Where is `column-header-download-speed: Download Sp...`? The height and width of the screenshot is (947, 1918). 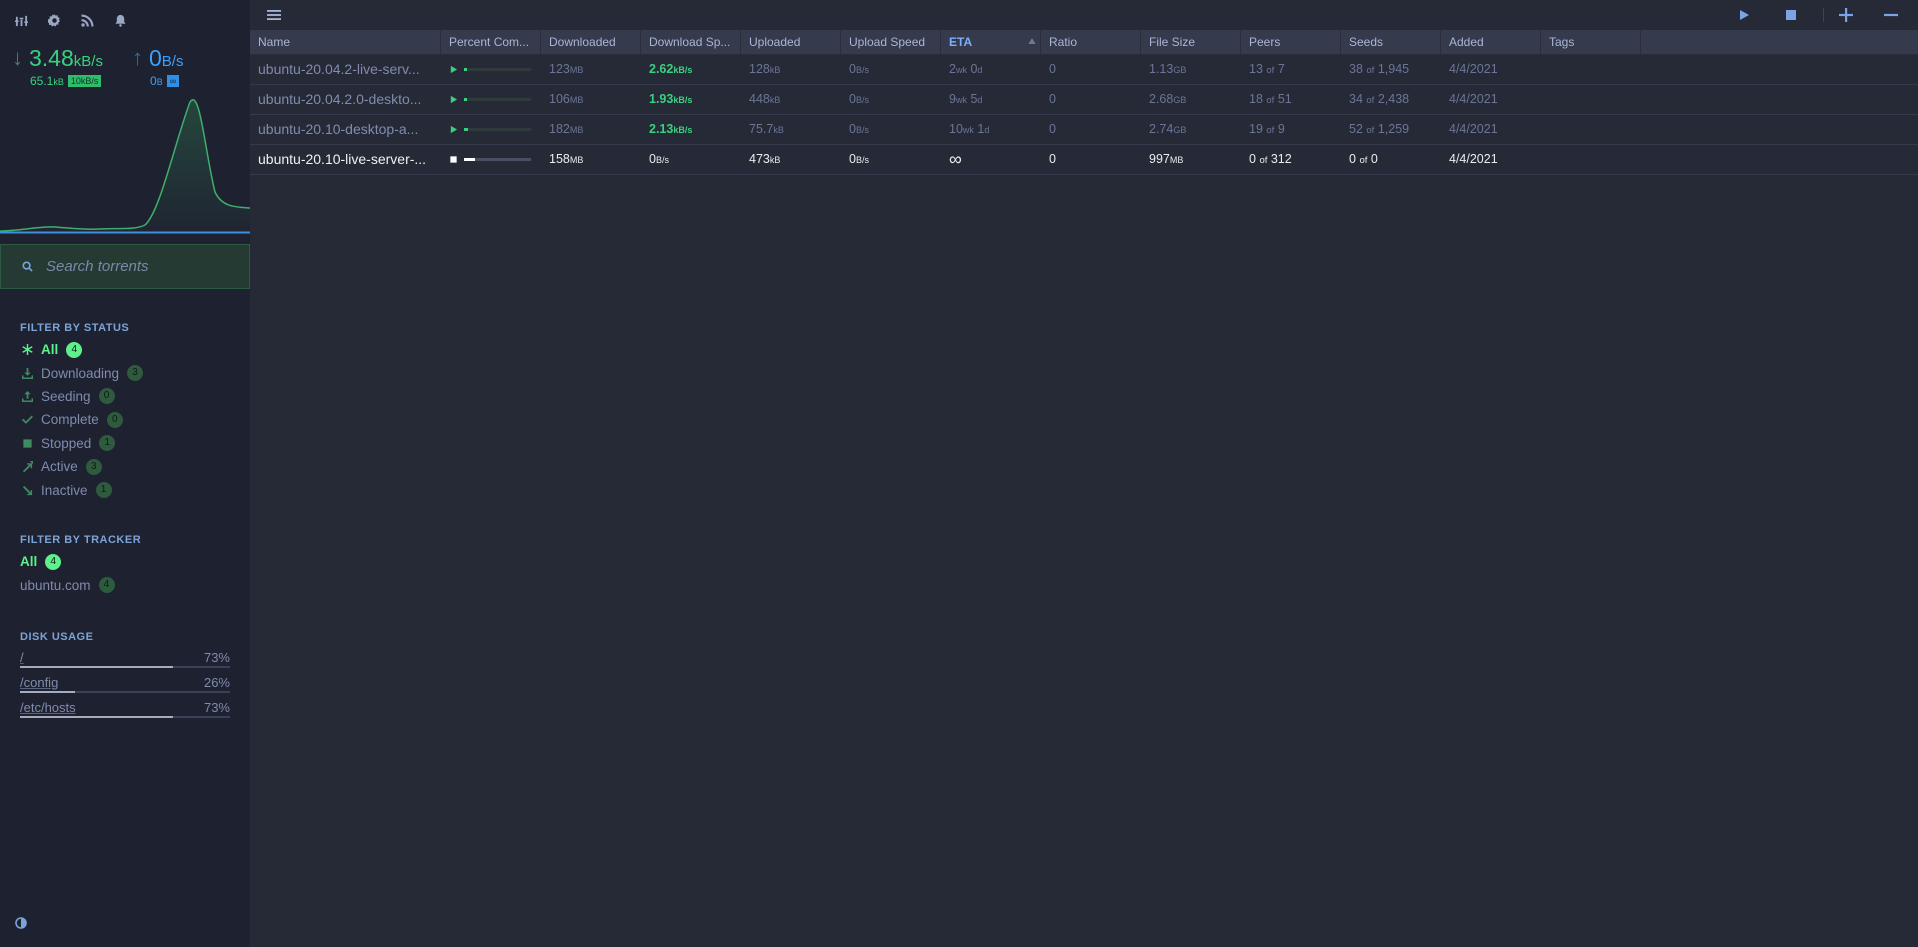 column-header-download-speed: Download Sp... is located at coordinates (691, 42).